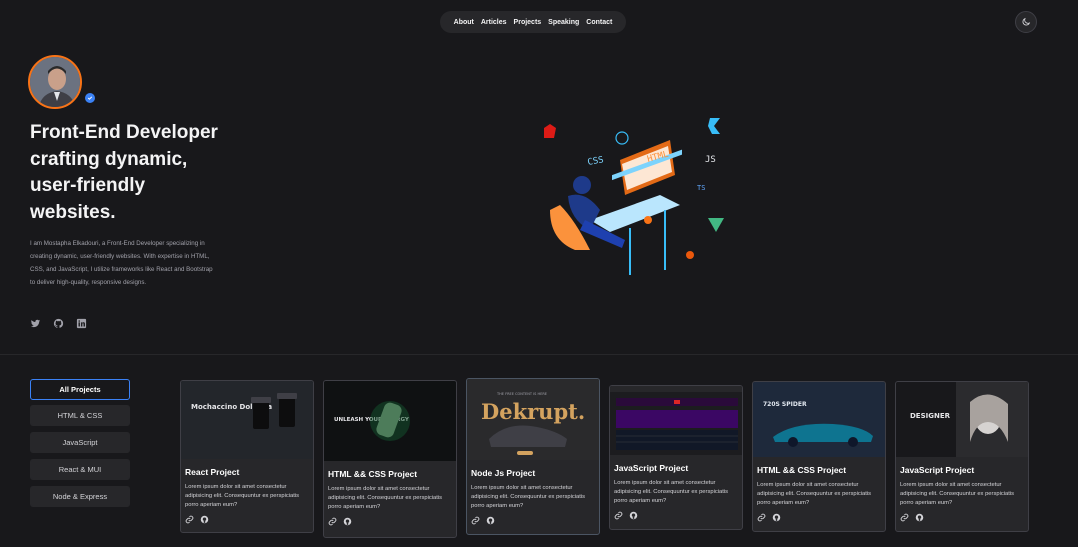 This screenshot has width=1078, height=547. I want to click on tag-css: CSS, so click(596, 161).